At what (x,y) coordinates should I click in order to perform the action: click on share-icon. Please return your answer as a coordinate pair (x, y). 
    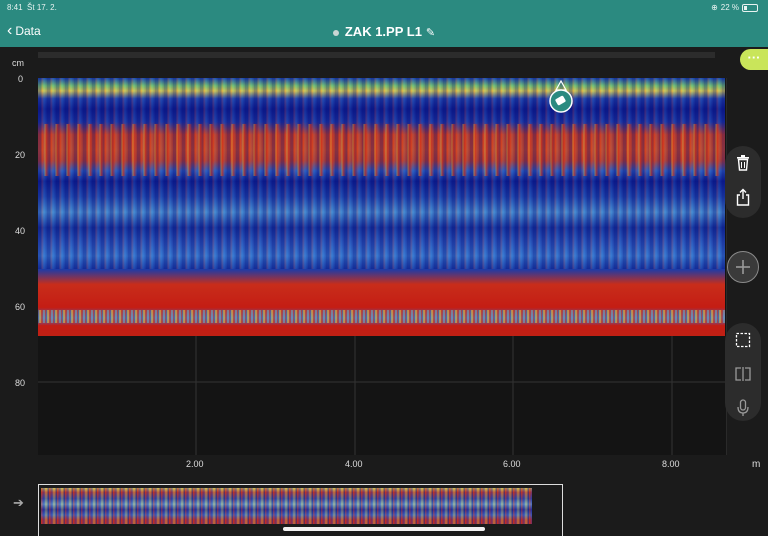
    Looking at the image, I should click on (743, 197).